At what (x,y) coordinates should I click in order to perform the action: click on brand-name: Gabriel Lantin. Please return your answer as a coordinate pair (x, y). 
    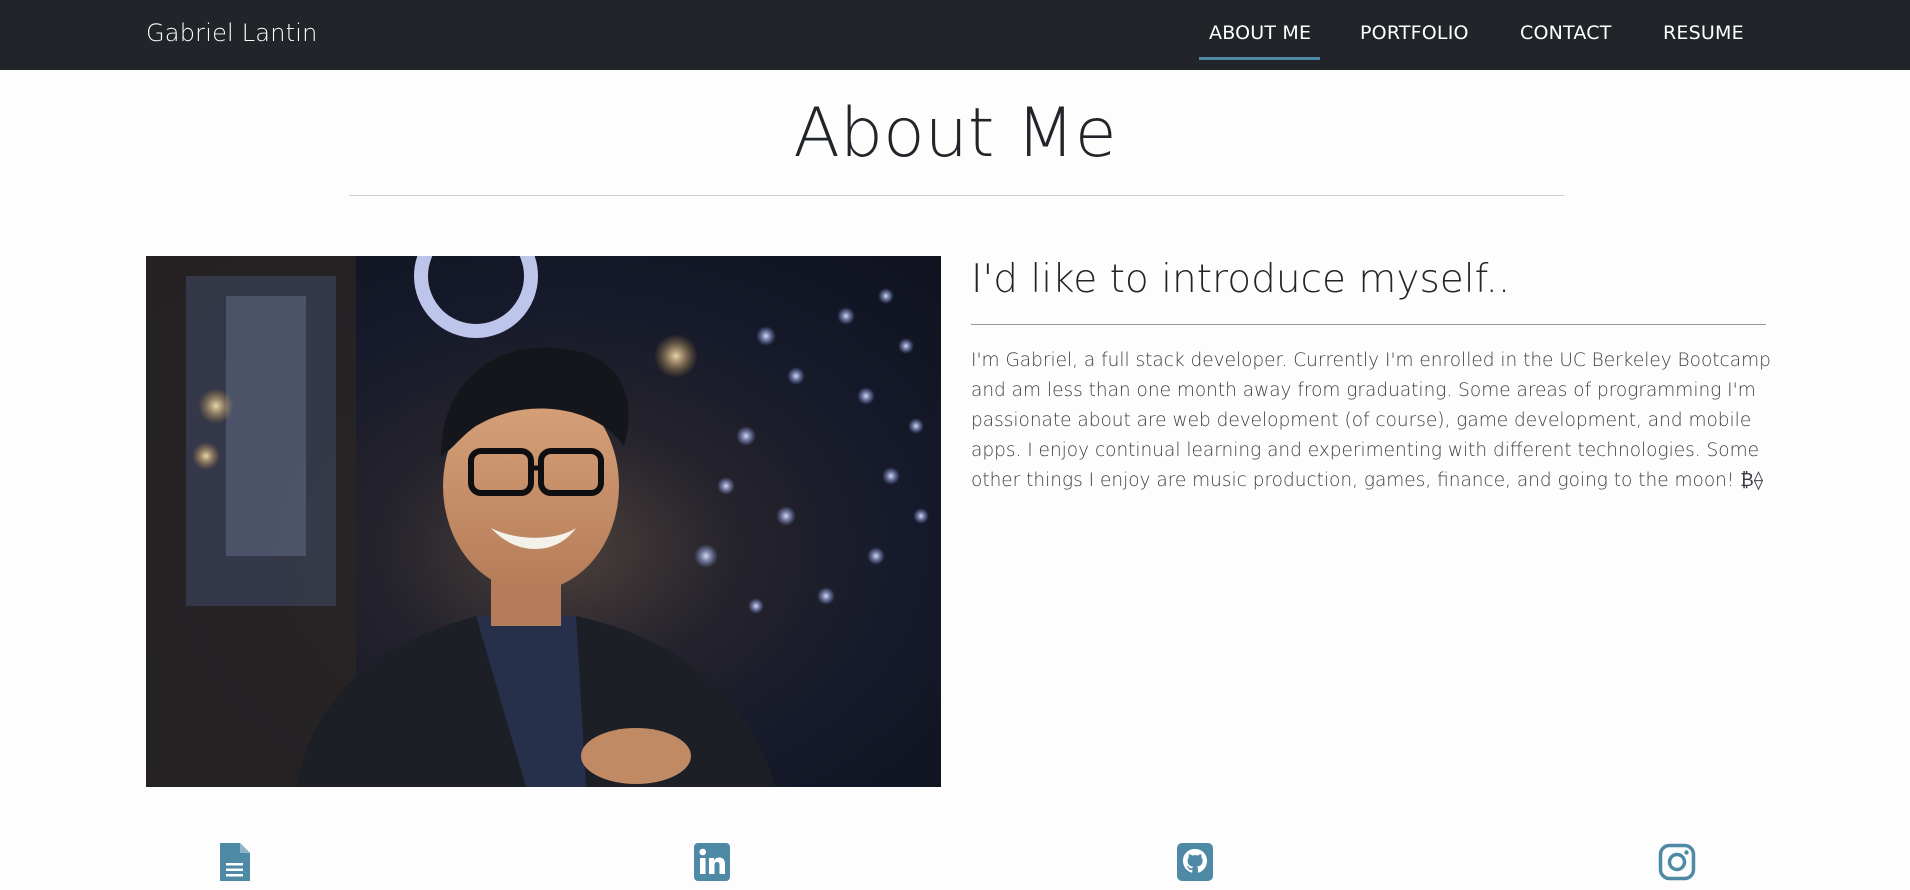
    Looking at the image, I should click on (232, 33).